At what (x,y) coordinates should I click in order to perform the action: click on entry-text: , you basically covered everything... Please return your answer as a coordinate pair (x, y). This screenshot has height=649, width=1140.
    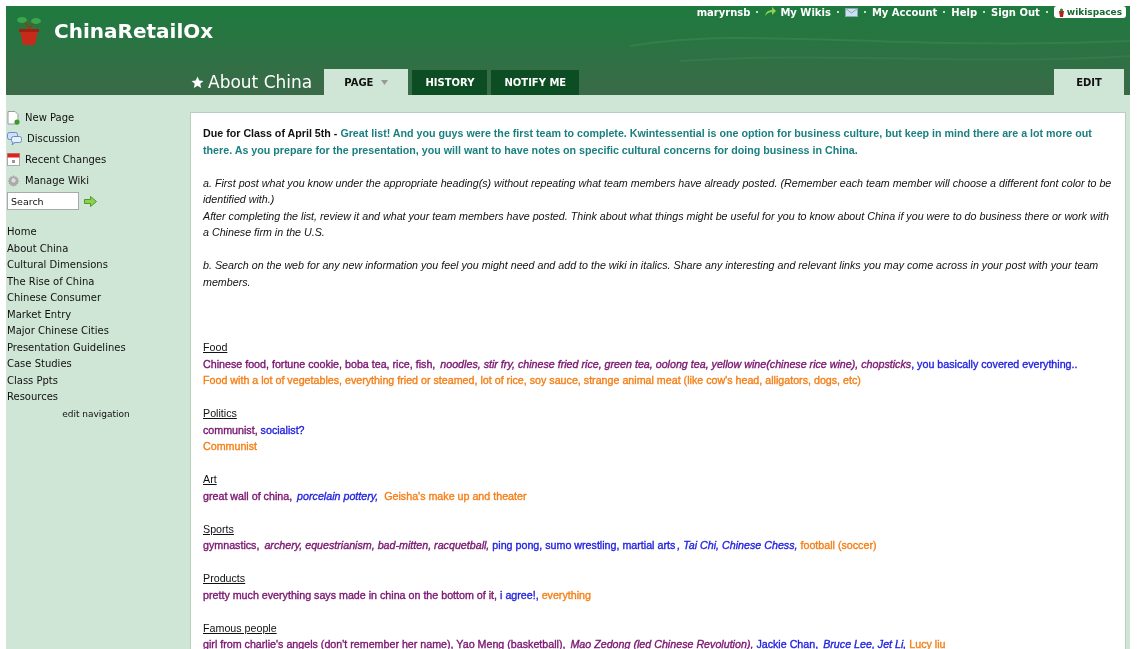
    Looking at the image, I should click on (994, 363).